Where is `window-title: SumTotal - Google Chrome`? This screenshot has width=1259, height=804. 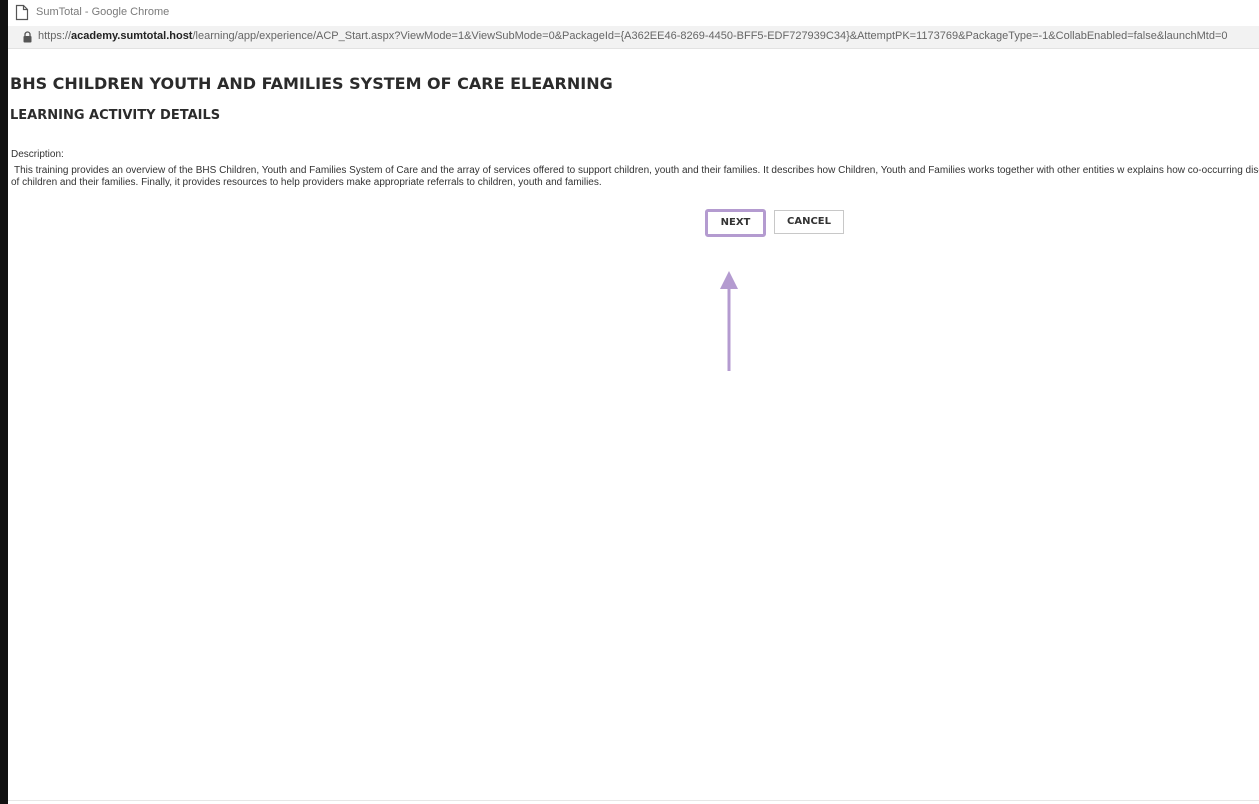 window-title: SumTotal - Google Chrome is located at coordinates (103, 12).